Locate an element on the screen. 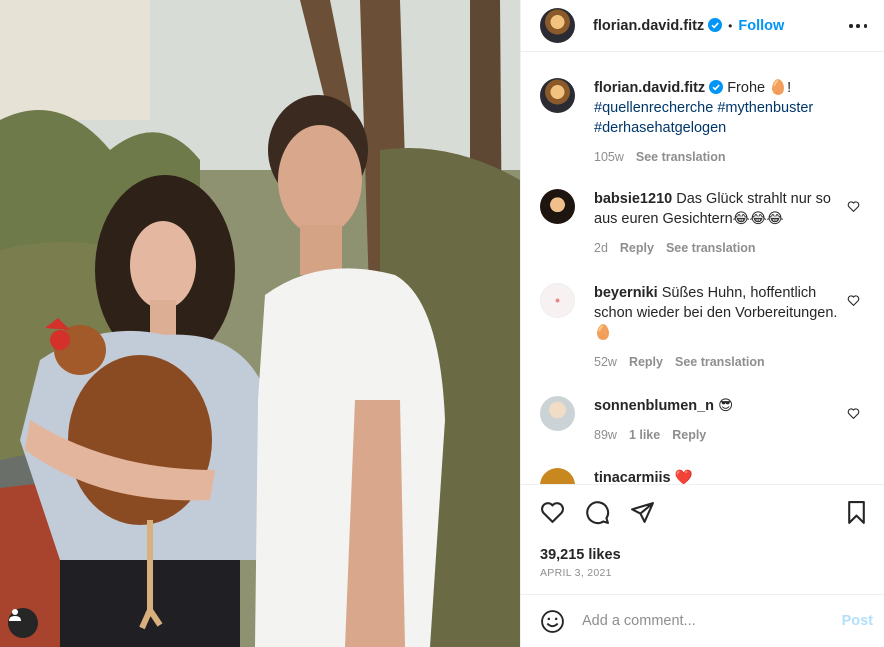  post-header: florian.david.fitz • Follow is located at coordinates (702, 26).